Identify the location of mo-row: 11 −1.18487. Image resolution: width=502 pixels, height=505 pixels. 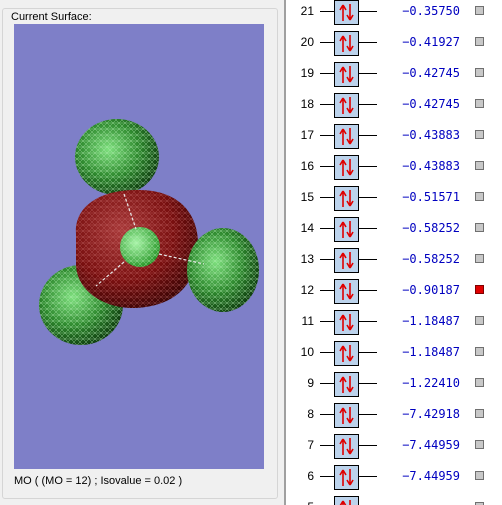
(394, 321).